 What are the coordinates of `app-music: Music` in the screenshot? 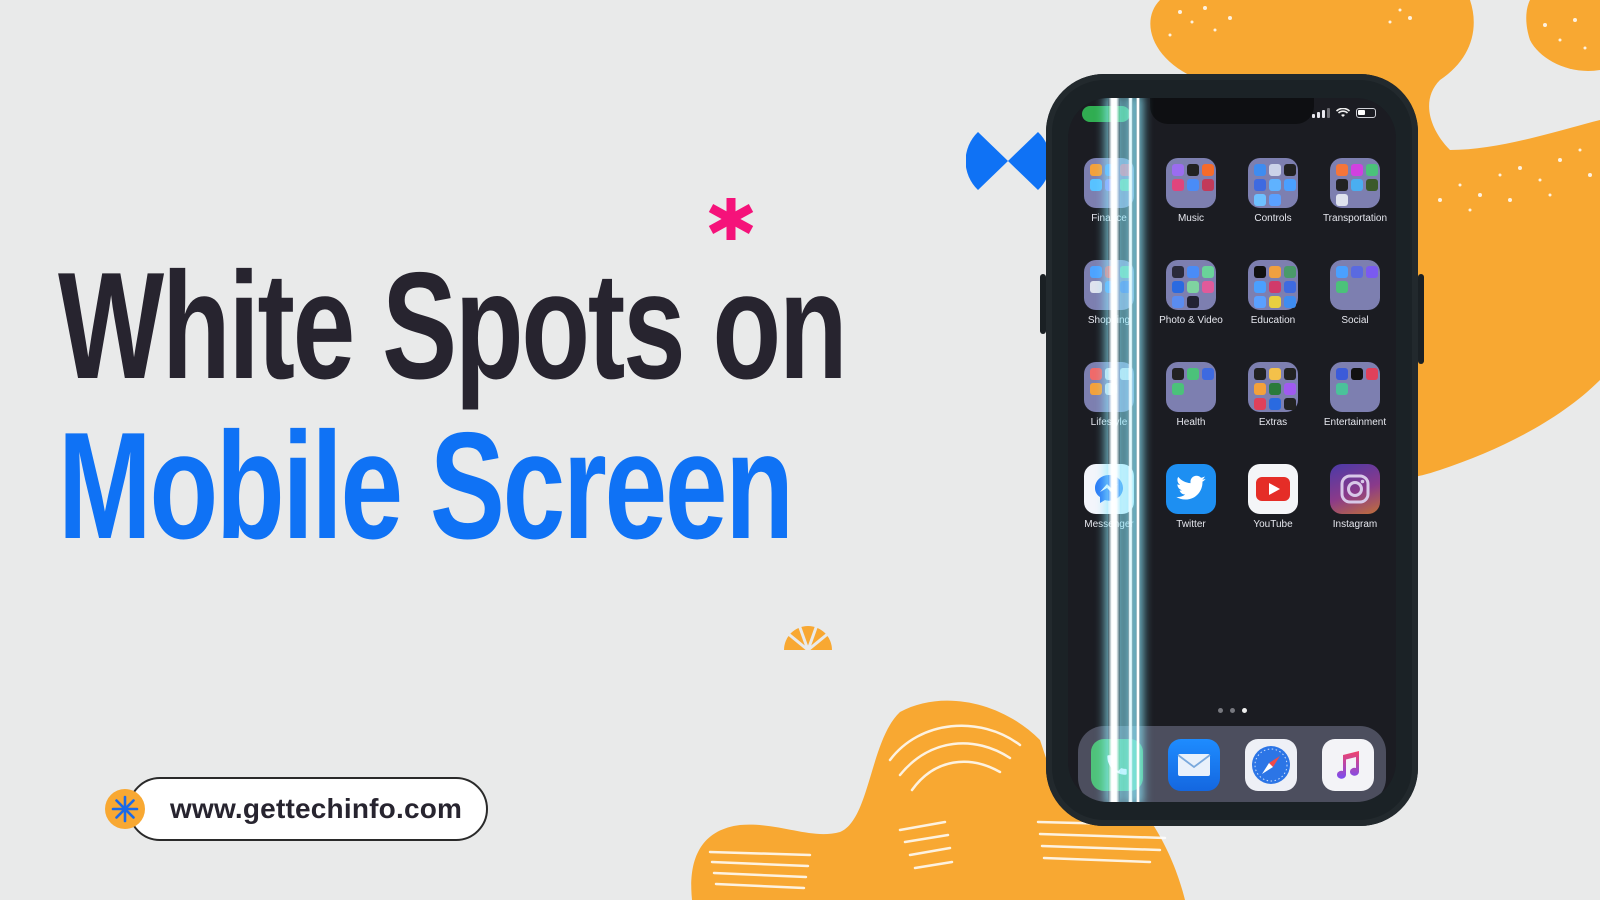 It's located at (1191, 191).